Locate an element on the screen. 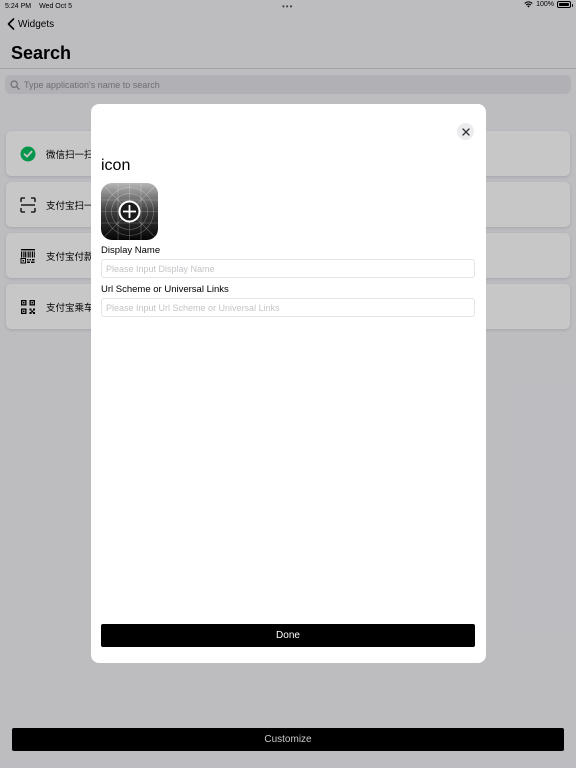 The height and width of the screenshot is (768, 576). icon-placeholder-icon is located at coordinates (129, 211).